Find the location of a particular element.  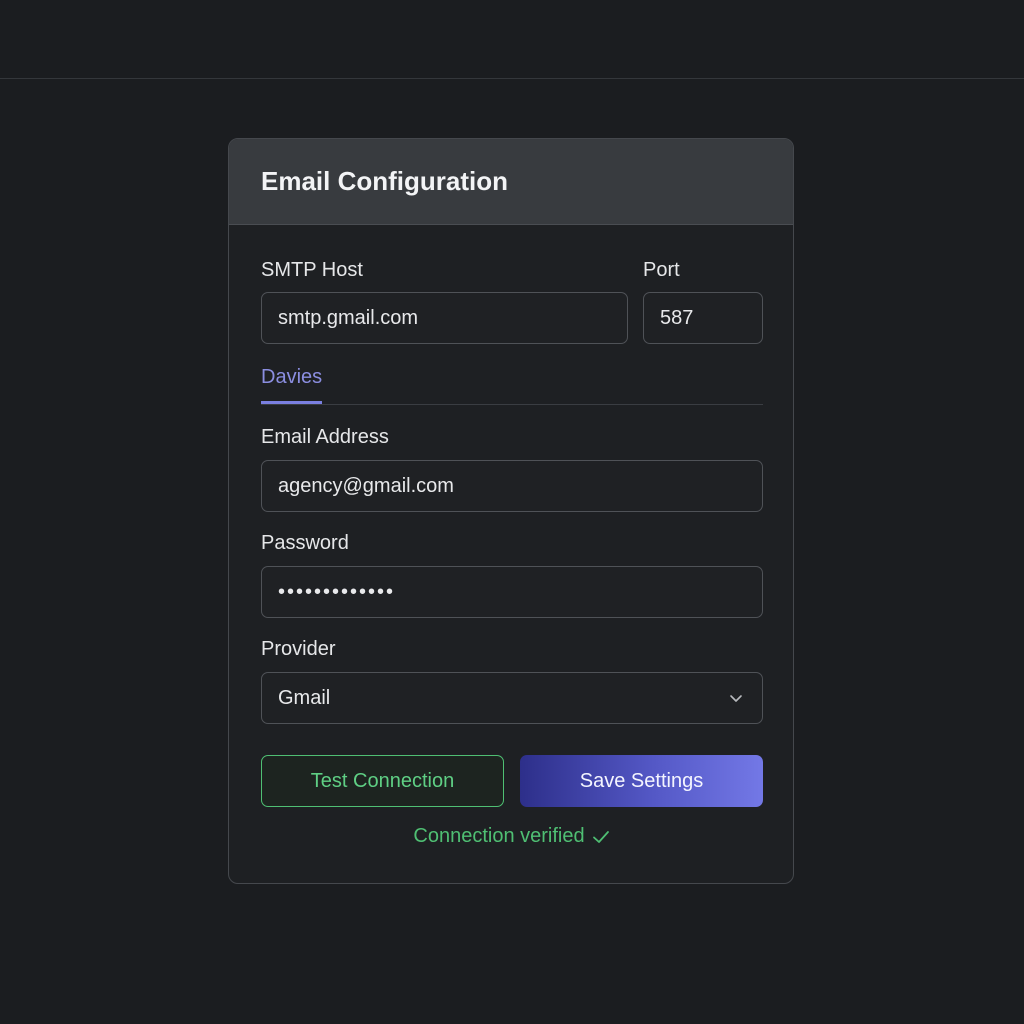

tab-davies: Davies is located at coordinates (292, 384).